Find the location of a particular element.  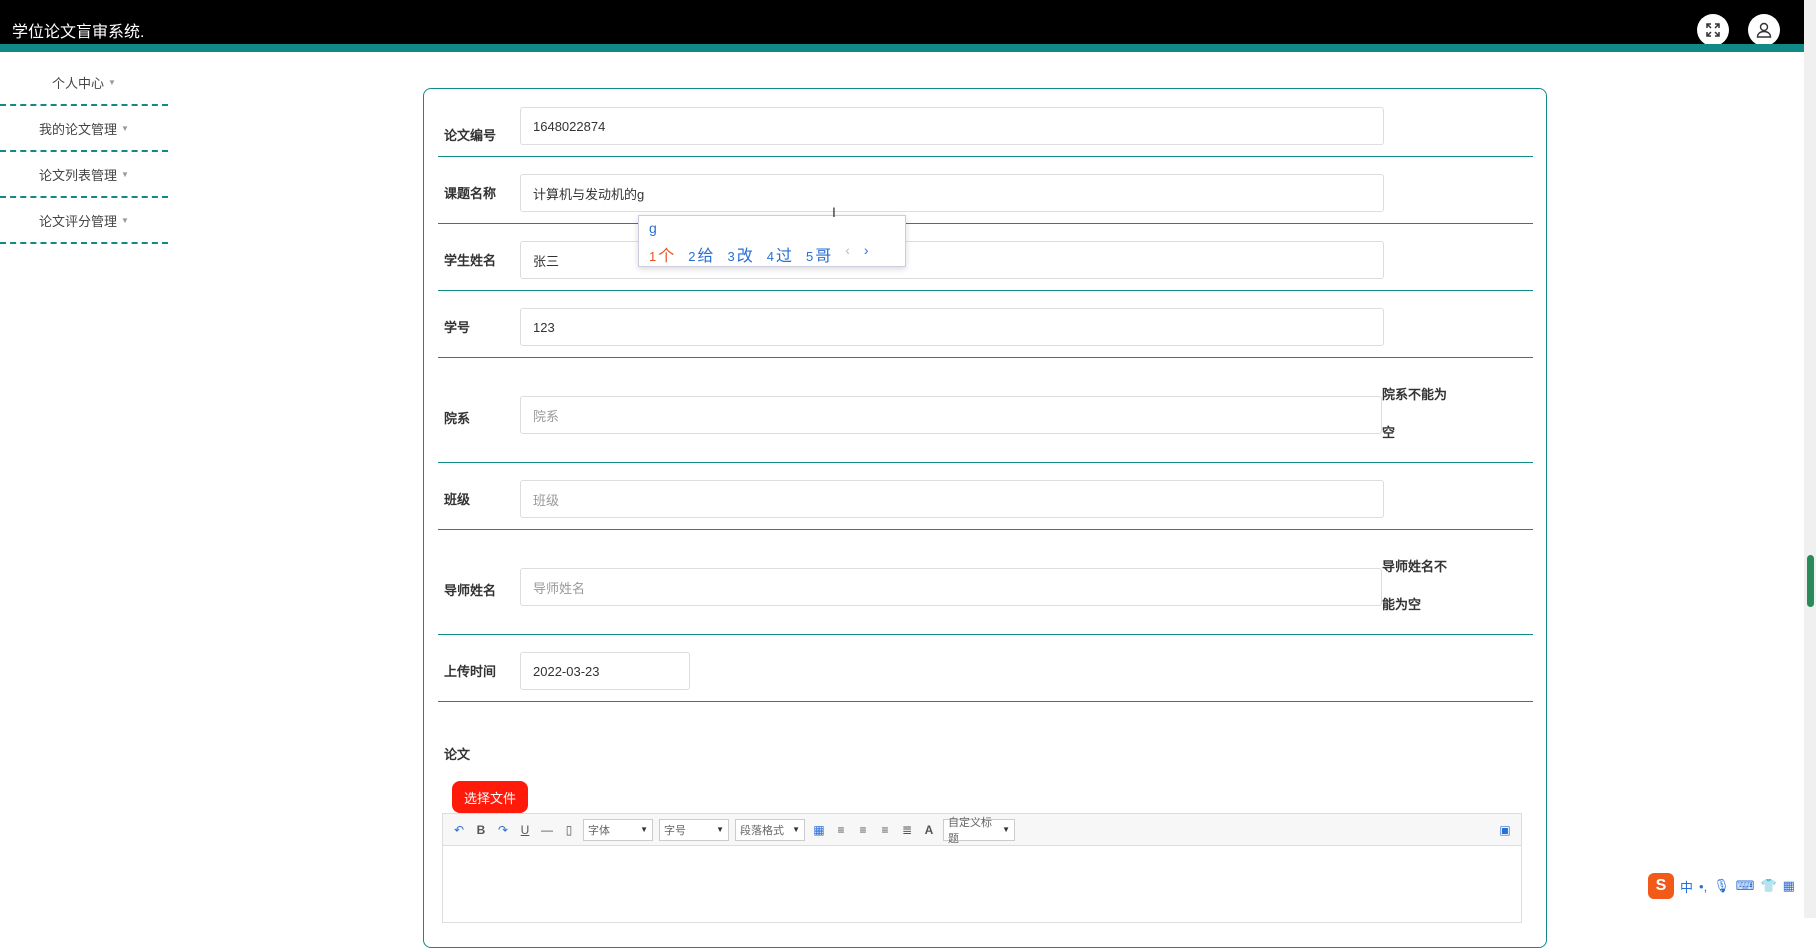

advisor-error: 导师姓名不能为空 is located at coordinates (1415, 585).